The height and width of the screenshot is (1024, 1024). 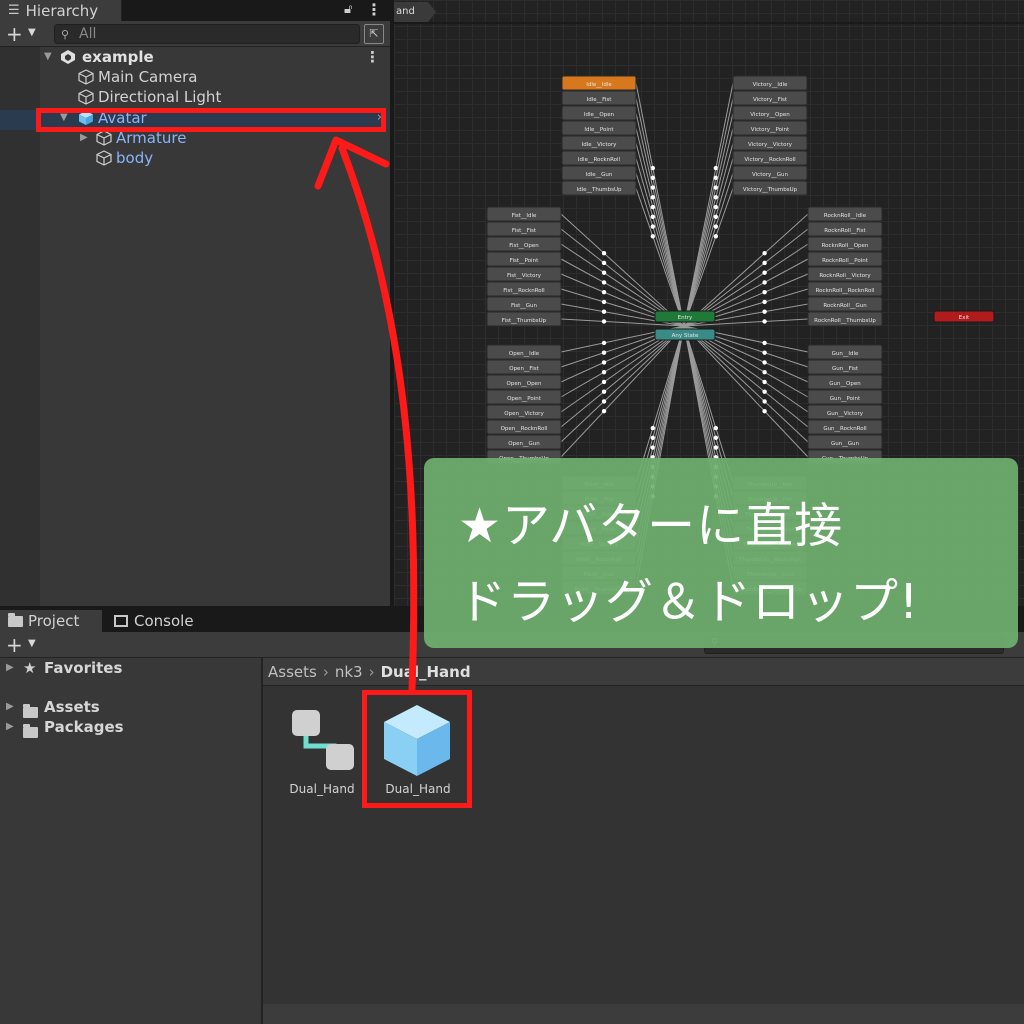 I want to click on instruction-callout: ★アバターに直接 ドラッグ＆ドロップ!, so click(x=721, y=553).